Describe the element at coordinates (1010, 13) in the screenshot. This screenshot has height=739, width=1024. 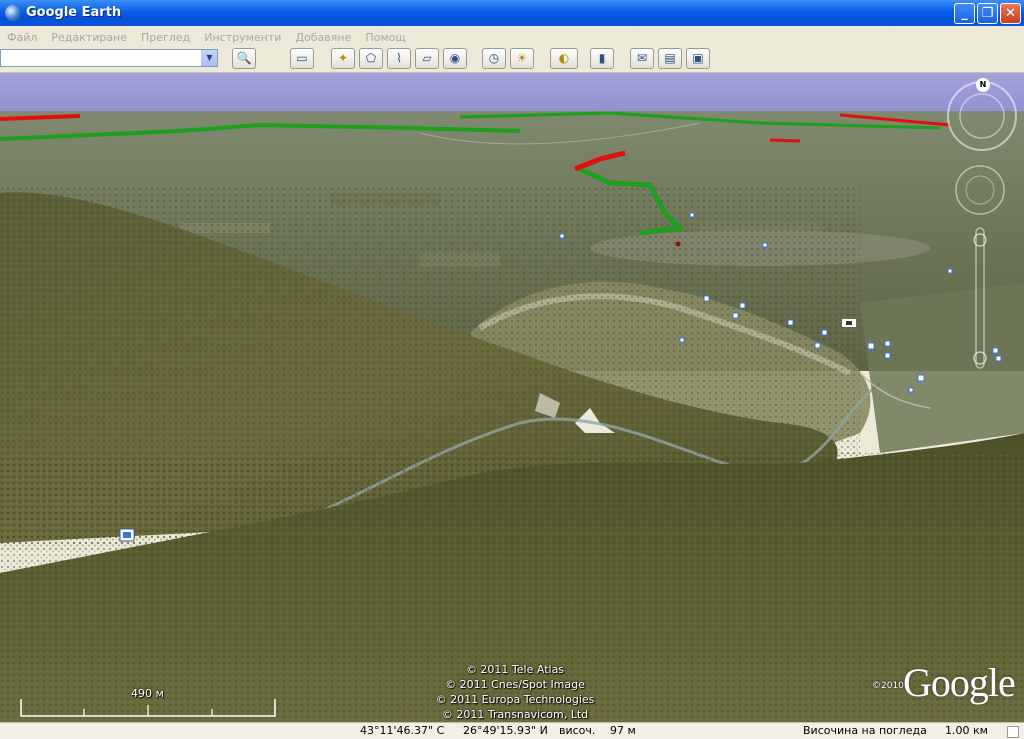
I see `close-button: ✕` at that location.